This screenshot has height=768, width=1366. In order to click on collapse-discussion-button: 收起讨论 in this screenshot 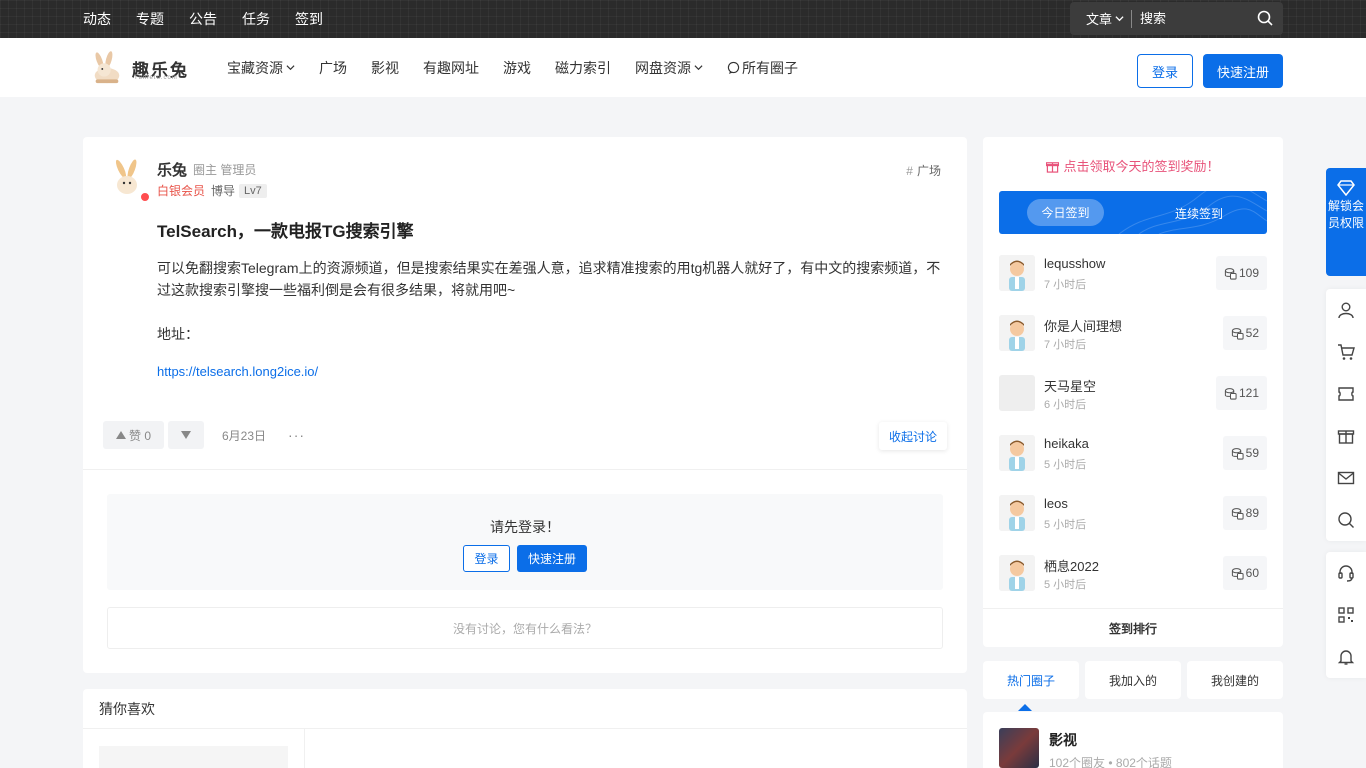, I will do `click(912, 436)`.